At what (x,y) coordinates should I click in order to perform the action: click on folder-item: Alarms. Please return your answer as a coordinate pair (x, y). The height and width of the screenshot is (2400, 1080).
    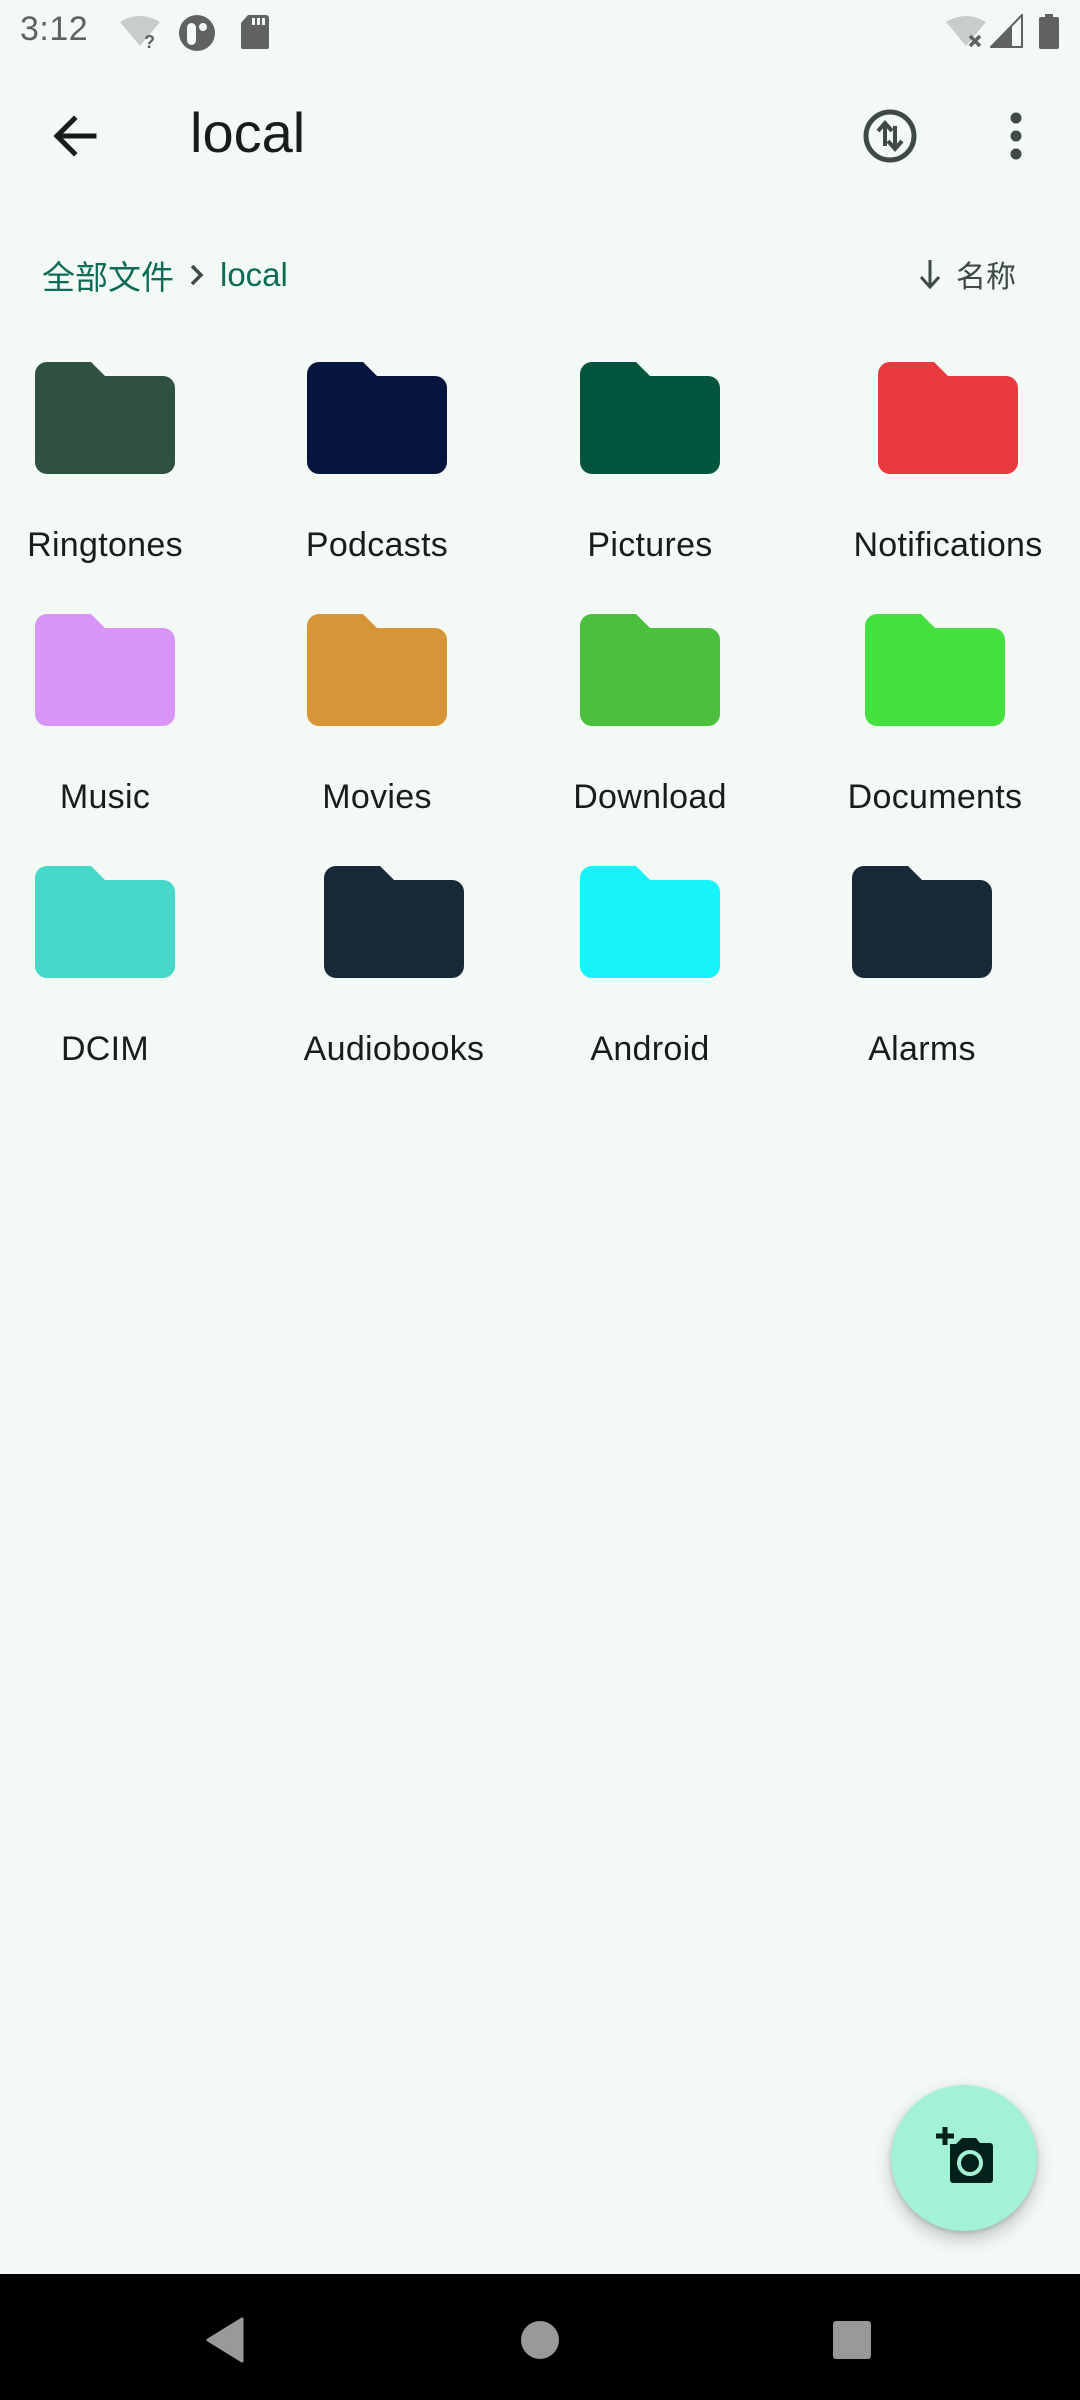
    Looking at the image, I should click on (922, 964).